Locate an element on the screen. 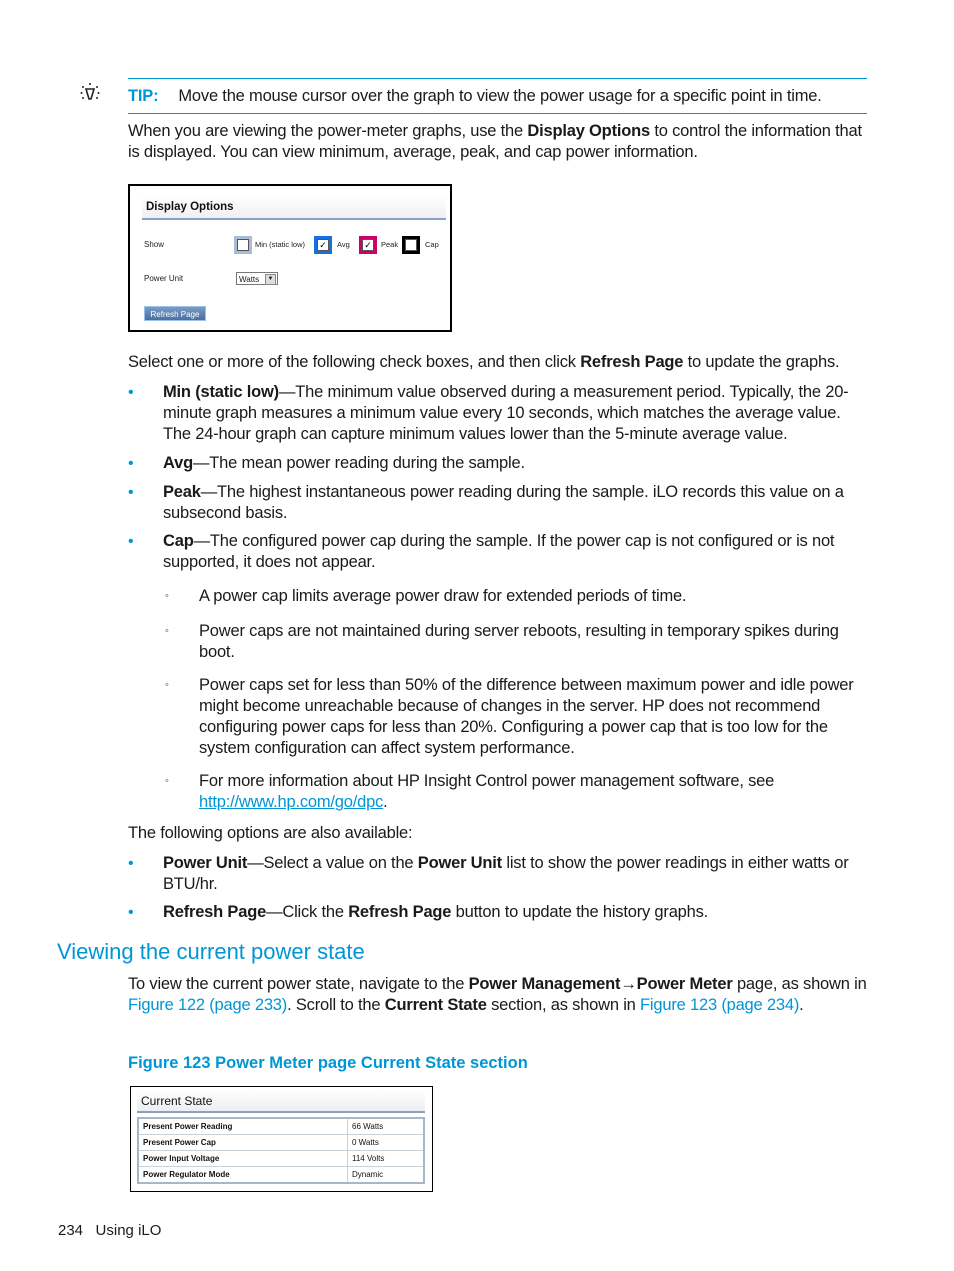 This screenshot has width=954, height=1271. min-checkbox is located at coordinates (243, 245).